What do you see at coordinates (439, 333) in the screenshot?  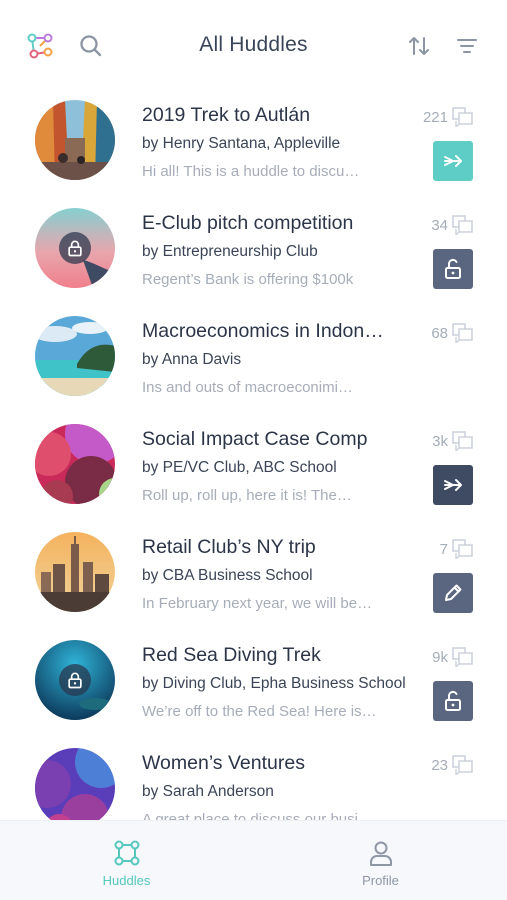 I see `message-count-value: 68` at bounding box center [439, 333].